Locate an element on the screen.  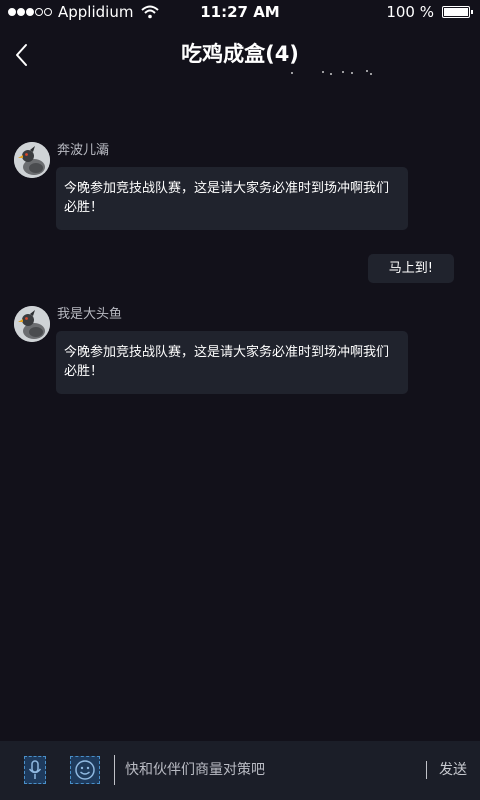
decorative-dots-icon is located at coordinates (331, 72).